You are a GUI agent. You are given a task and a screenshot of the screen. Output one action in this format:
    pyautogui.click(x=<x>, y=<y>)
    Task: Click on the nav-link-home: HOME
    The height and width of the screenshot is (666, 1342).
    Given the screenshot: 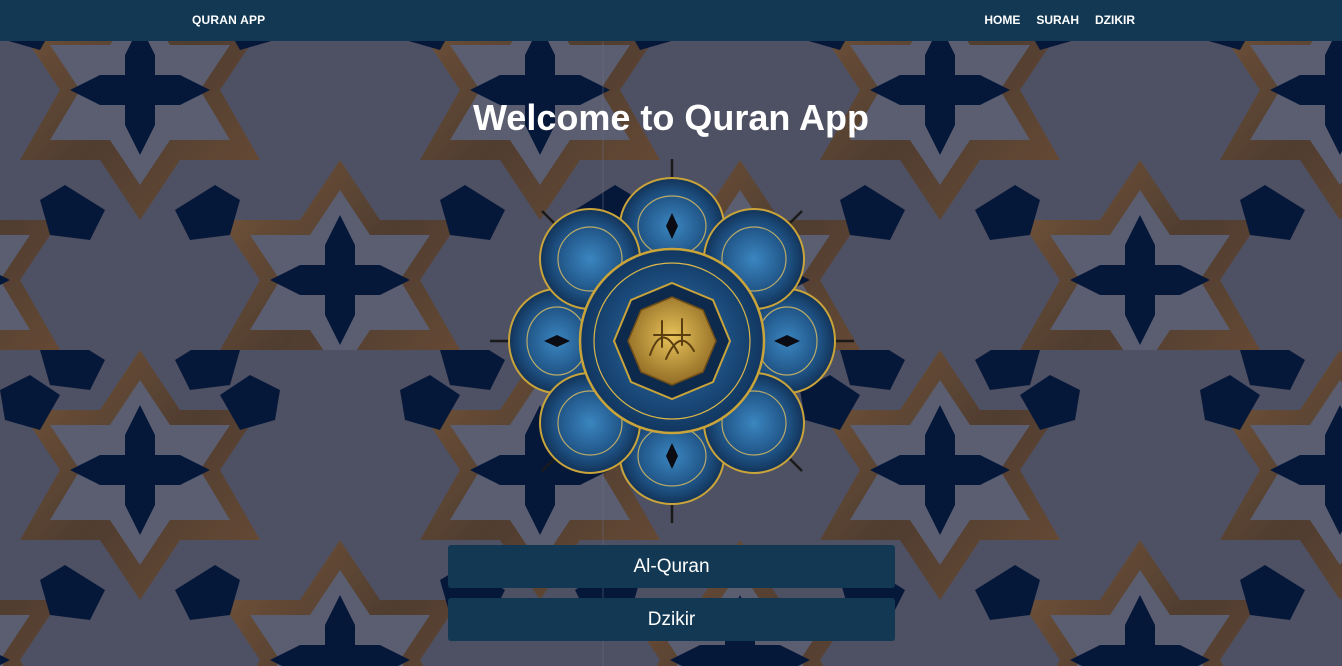 What is the action you would take?
    pyautogui.click(x=1002, y=20)
    